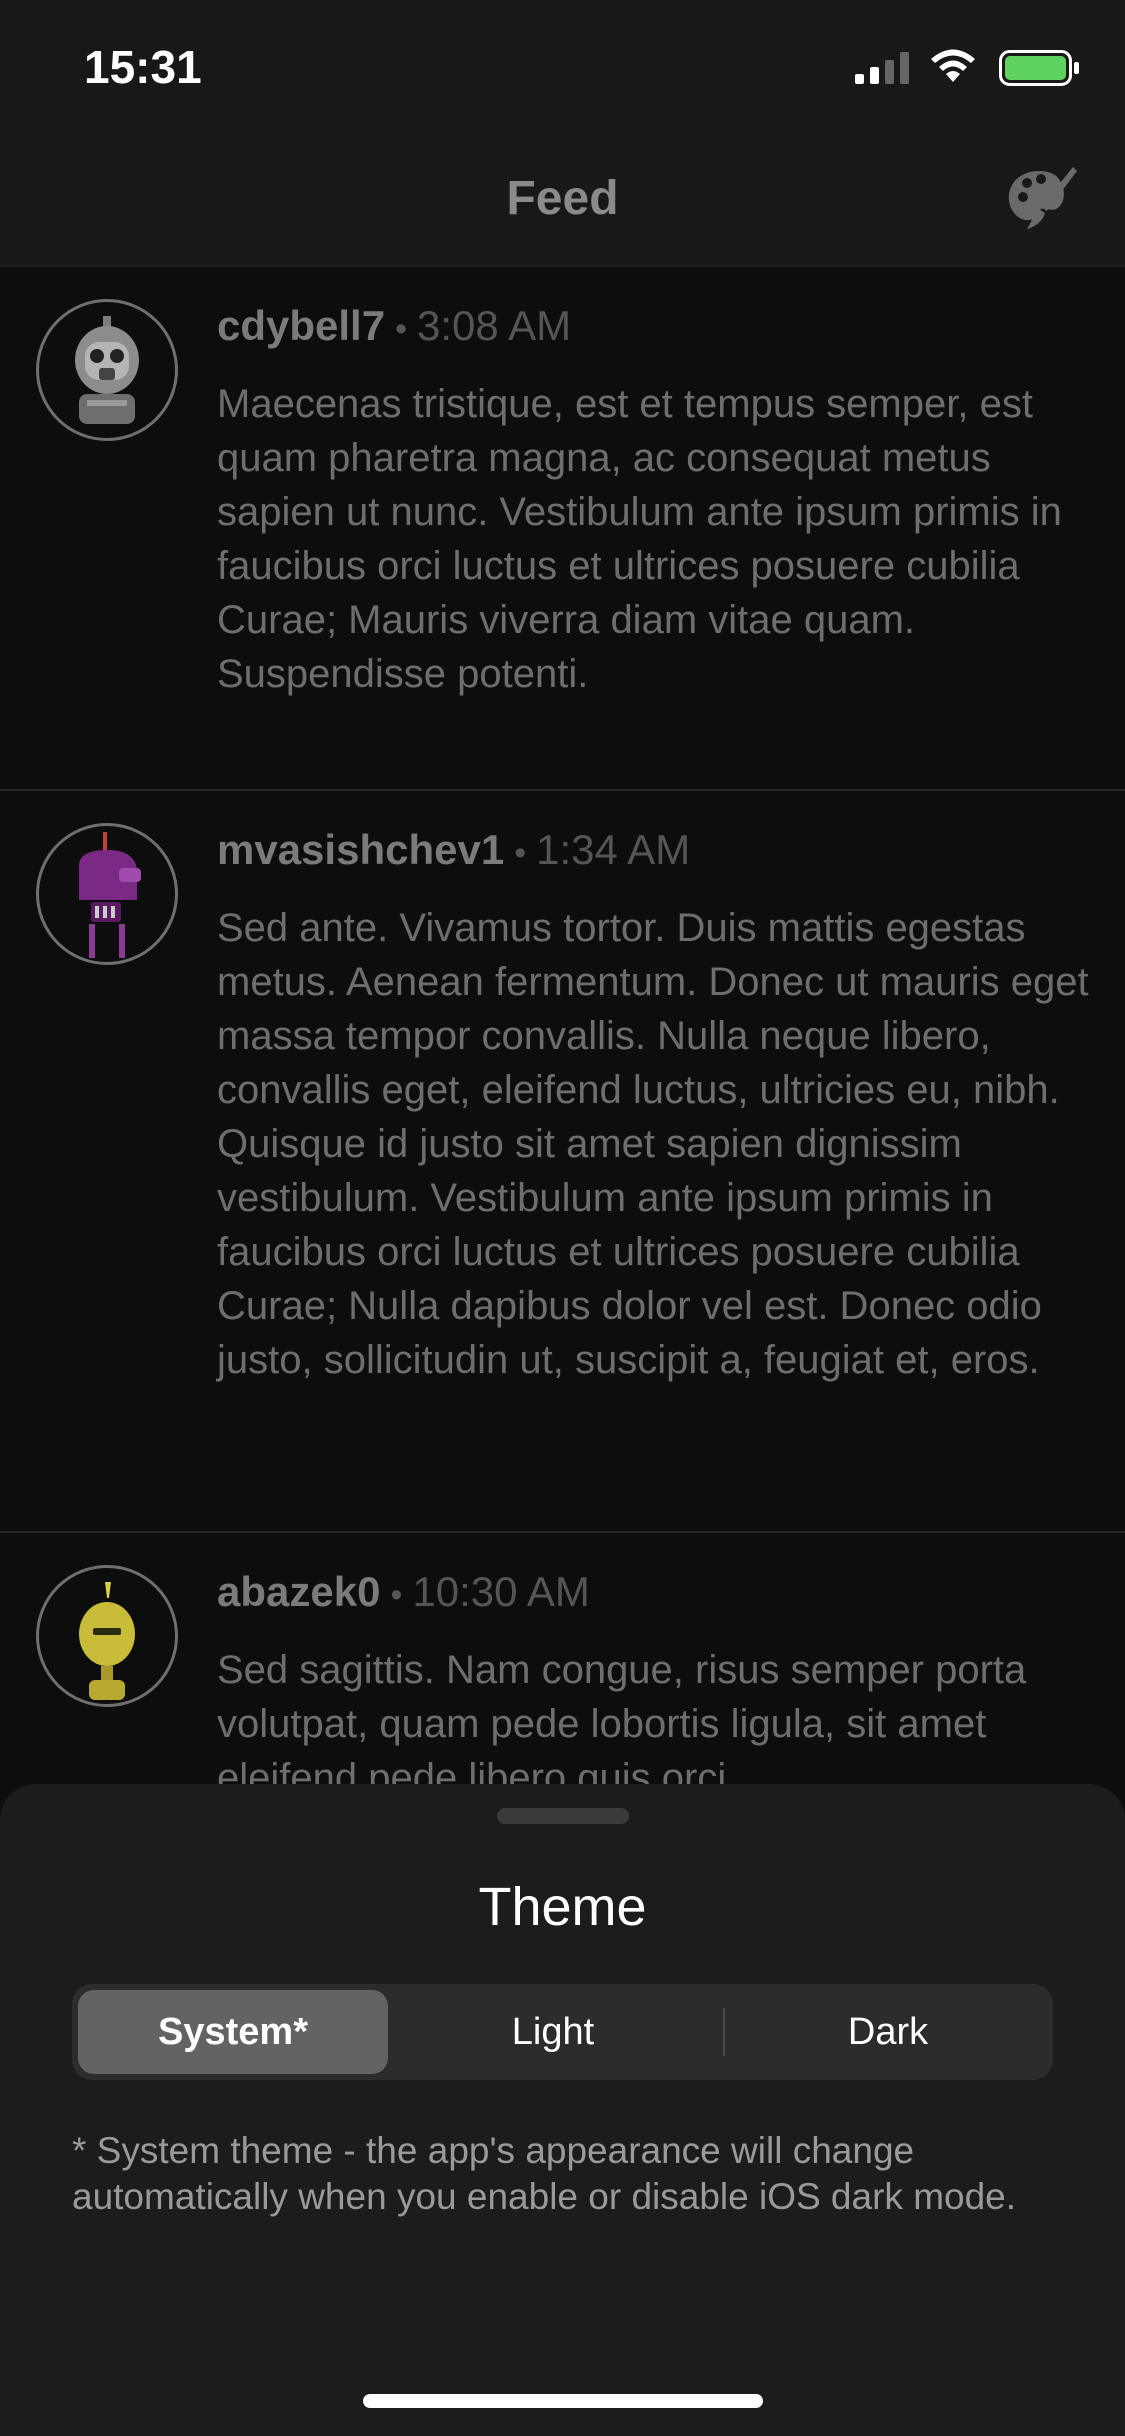 Image resolution: width=1125 pixels, height=2436 pixels. What do you see at coordinates (553, 2032) in the screenshot?
I see `theme-option-light: Light` at bounding box center [553, 2032].